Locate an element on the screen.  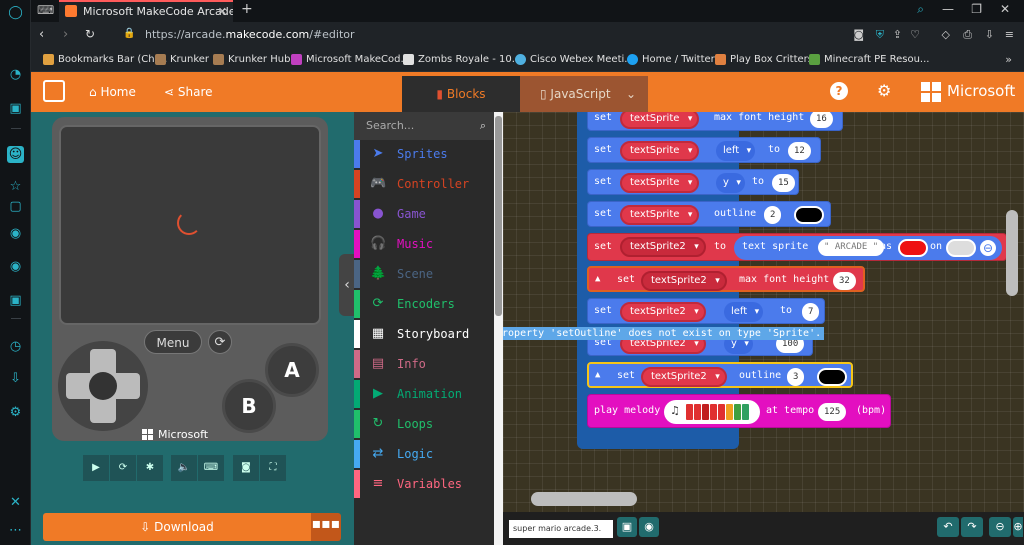
fullscreen-icon: ⛶ is located at coordinates (273, 468).